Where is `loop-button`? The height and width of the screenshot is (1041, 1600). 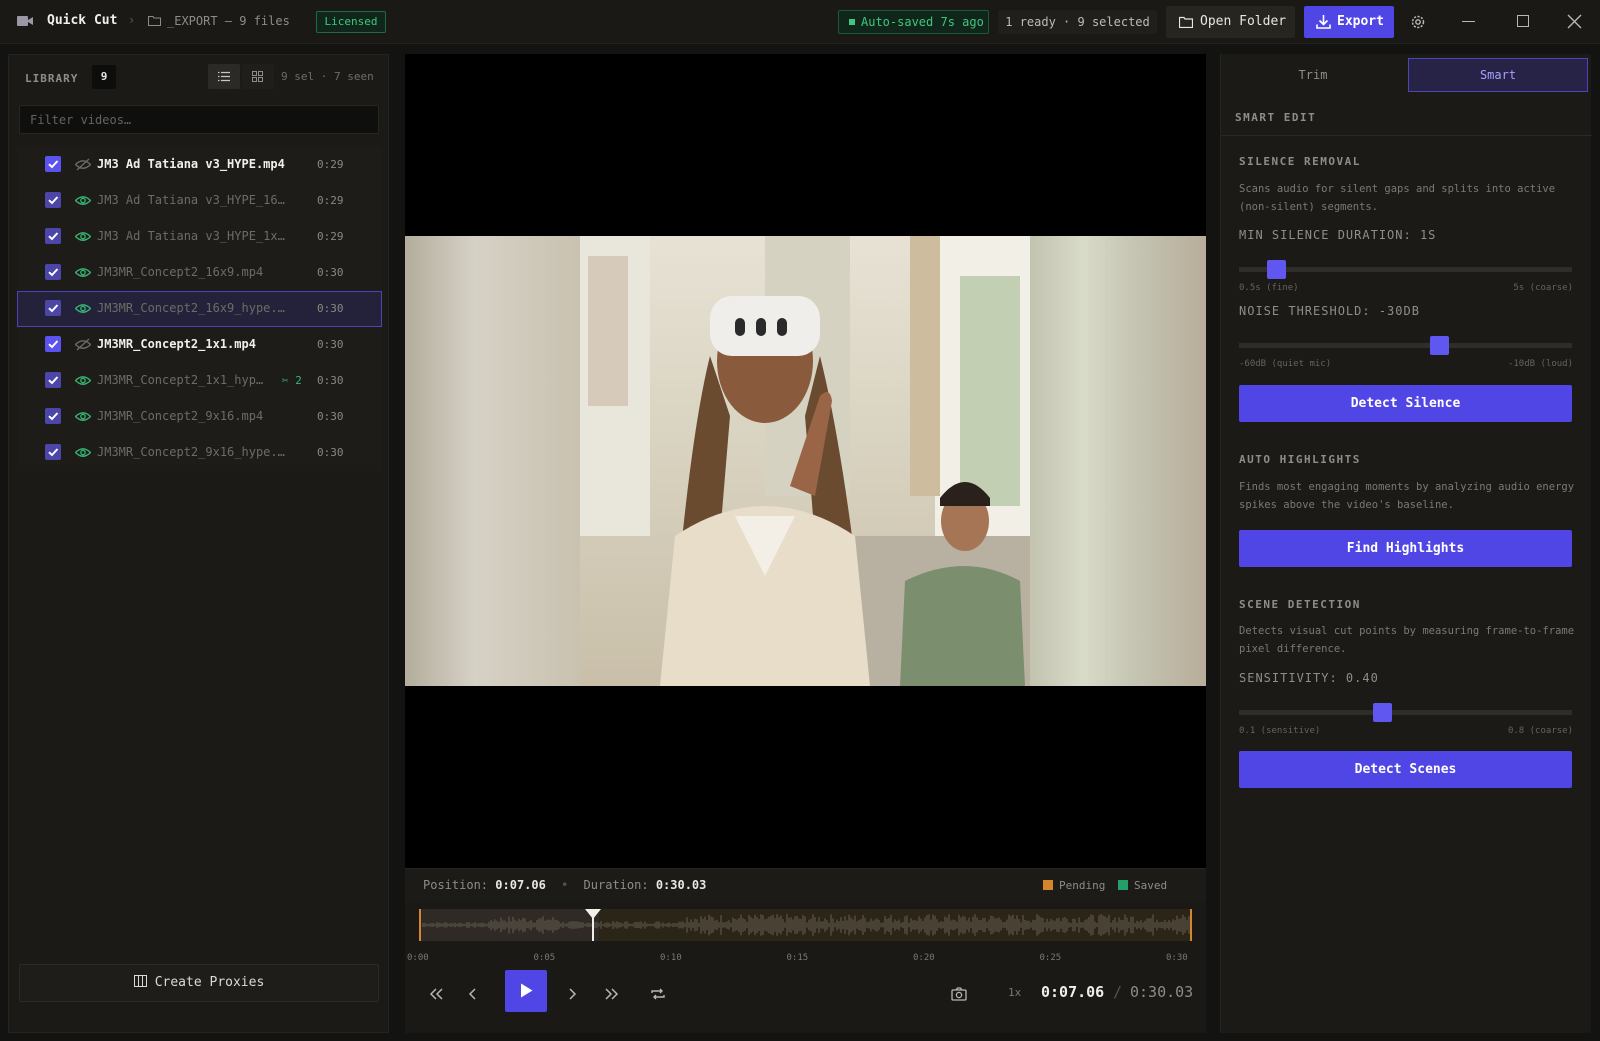 loop-button is located at coordinates (658, 994).